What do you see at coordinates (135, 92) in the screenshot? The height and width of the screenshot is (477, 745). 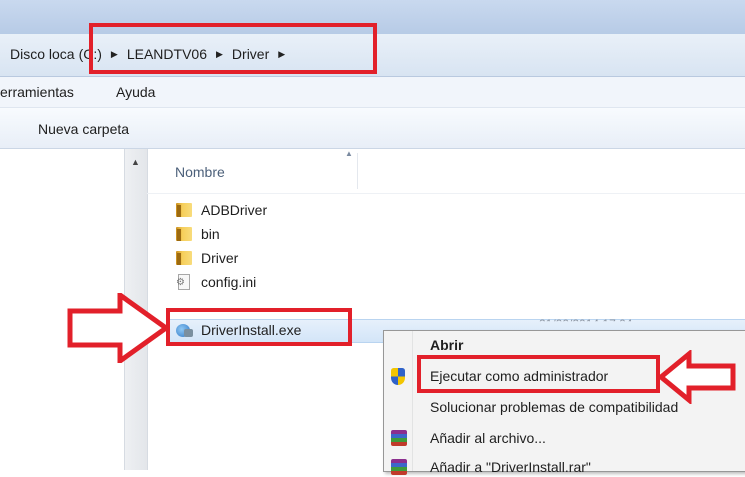 I see `menu-ayuda: Ayuda` at bounding box center [135, 92].